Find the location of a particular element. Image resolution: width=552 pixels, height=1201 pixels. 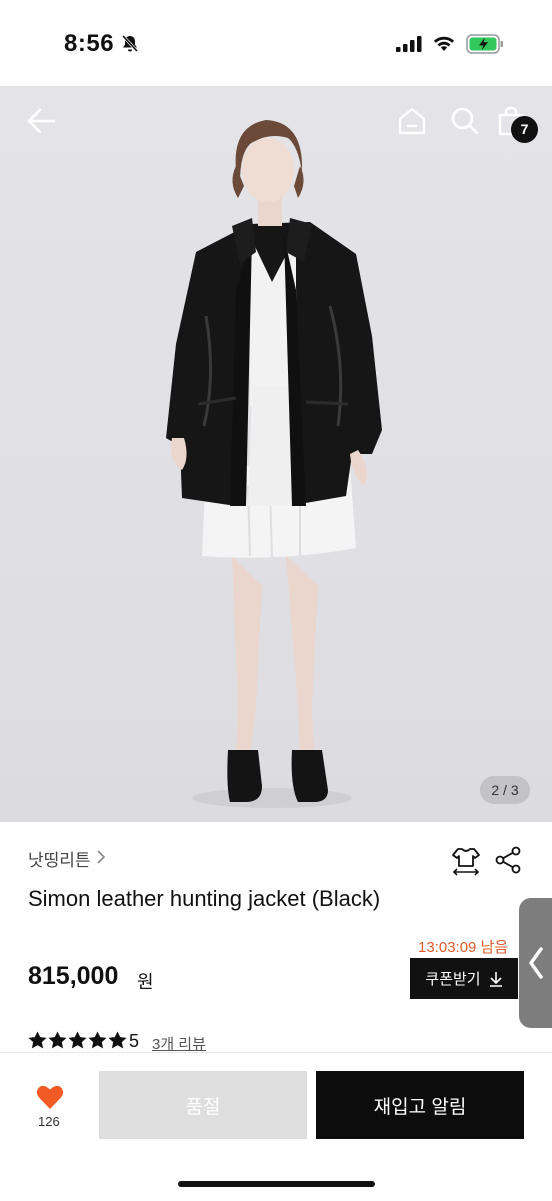

search-icon is located at coordinates (465, 121).